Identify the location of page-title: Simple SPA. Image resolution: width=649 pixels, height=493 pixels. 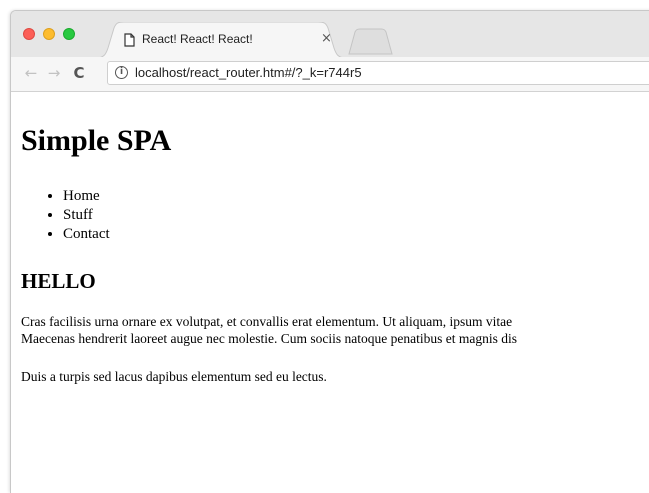
(96, 140).